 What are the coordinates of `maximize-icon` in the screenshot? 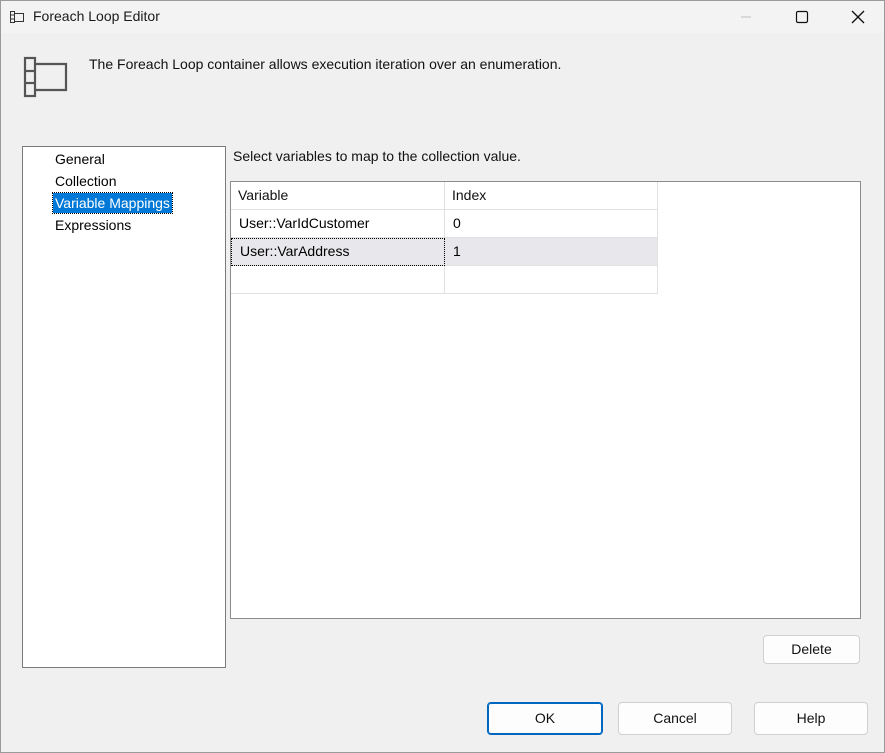 It's located at (802, 17).